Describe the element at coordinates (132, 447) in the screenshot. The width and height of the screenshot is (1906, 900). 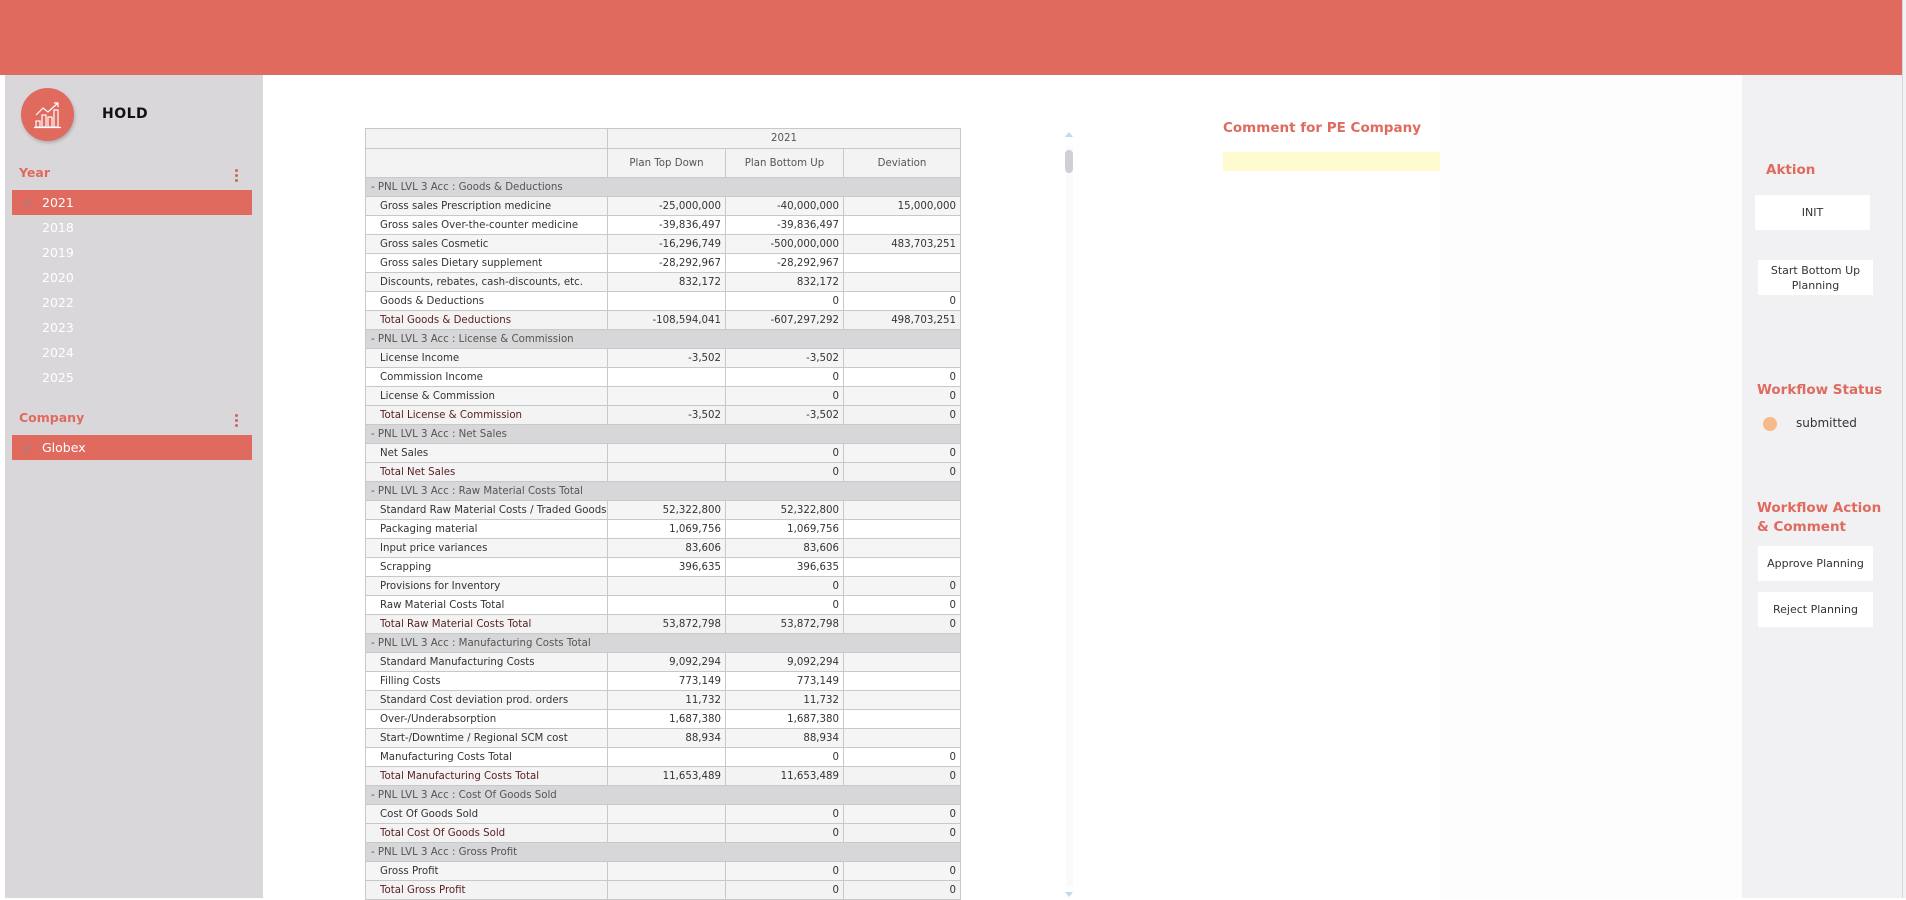
I see `company-filter-item: ✓ Globex` at that location.